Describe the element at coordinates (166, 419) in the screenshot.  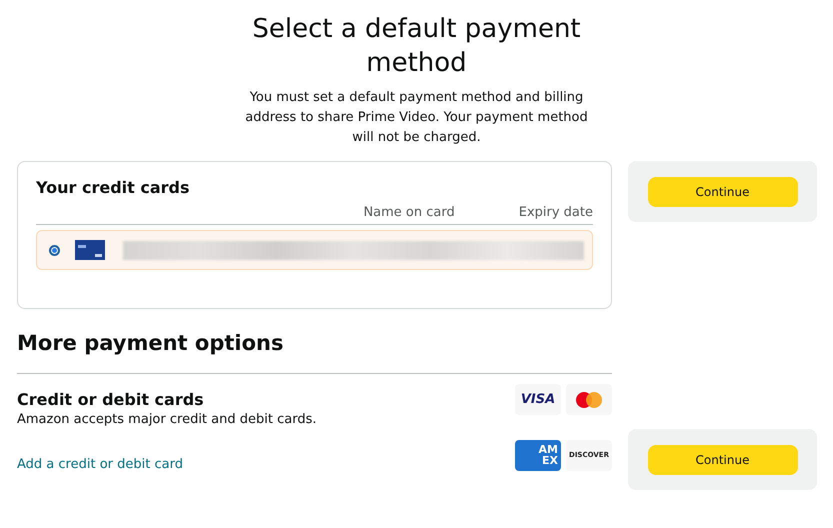
I see `option-description: Amazon accepts major credit and debit cards.` at that location.